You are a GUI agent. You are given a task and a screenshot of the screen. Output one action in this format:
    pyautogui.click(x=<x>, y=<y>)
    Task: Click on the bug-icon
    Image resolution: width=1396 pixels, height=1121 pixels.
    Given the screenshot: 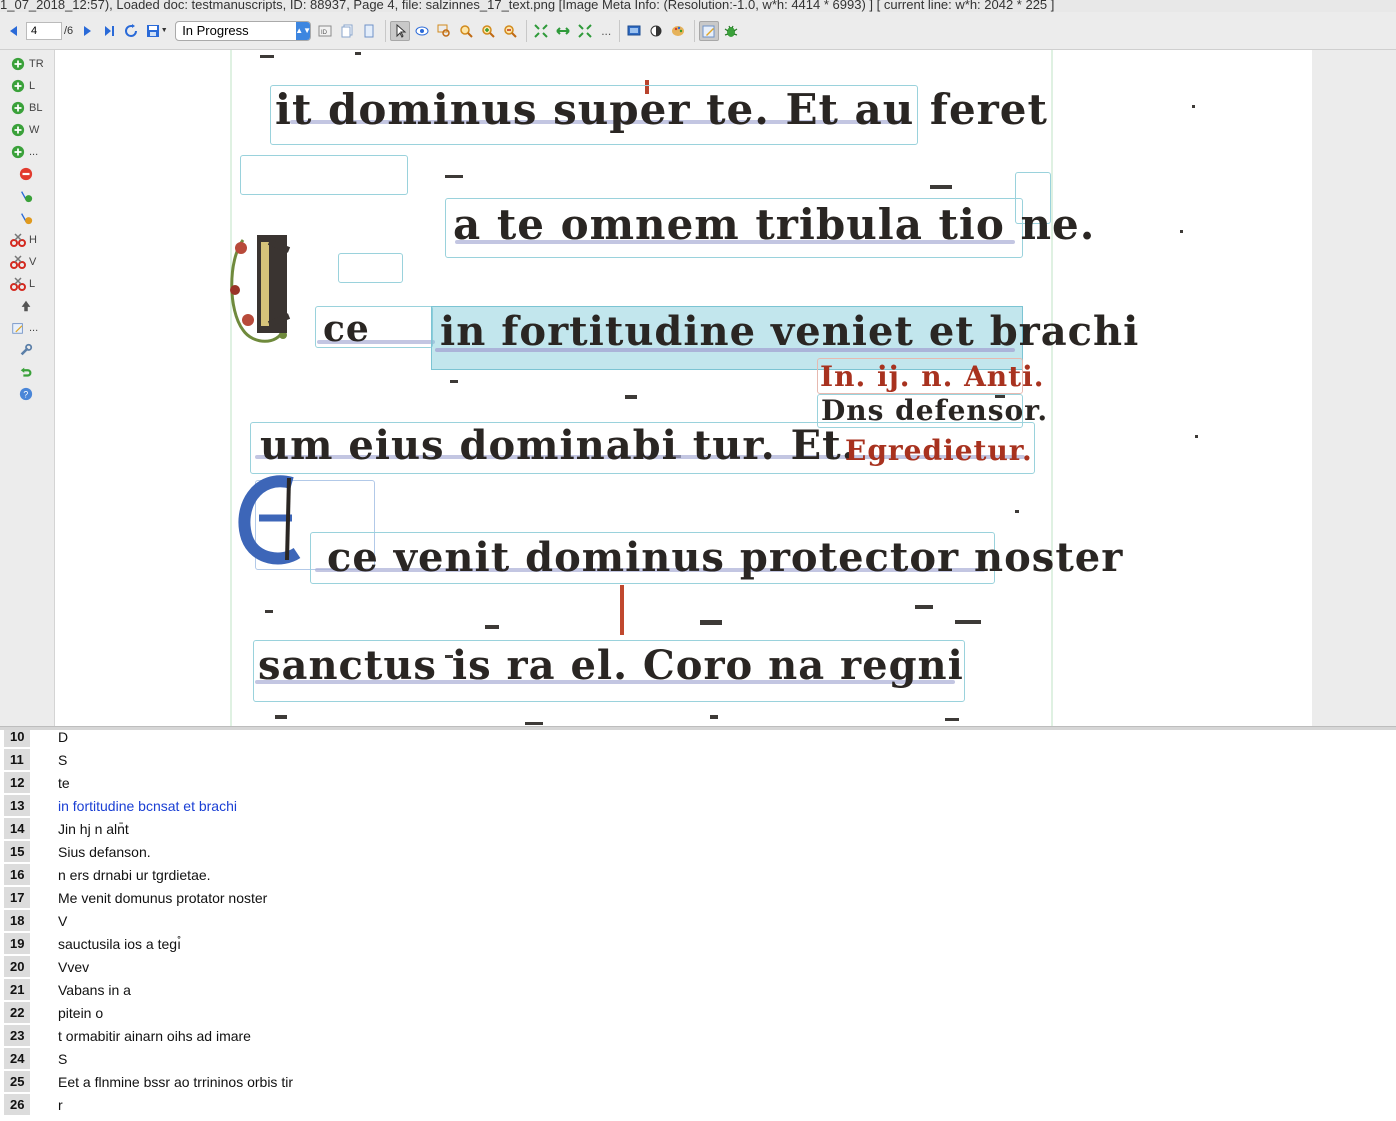 What is the action you would take?
    pyautogui.click(x=731, y=31)
    